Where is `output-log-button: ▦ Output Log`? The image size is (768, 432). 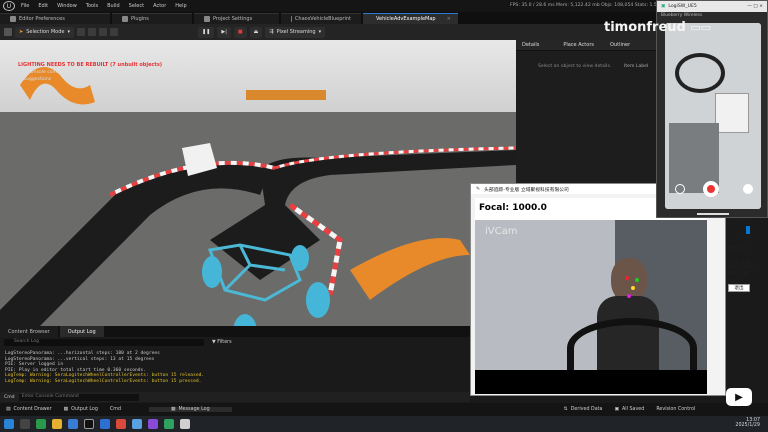 output-log-button: ▦ Output Log is located at coordinates (81, 409).